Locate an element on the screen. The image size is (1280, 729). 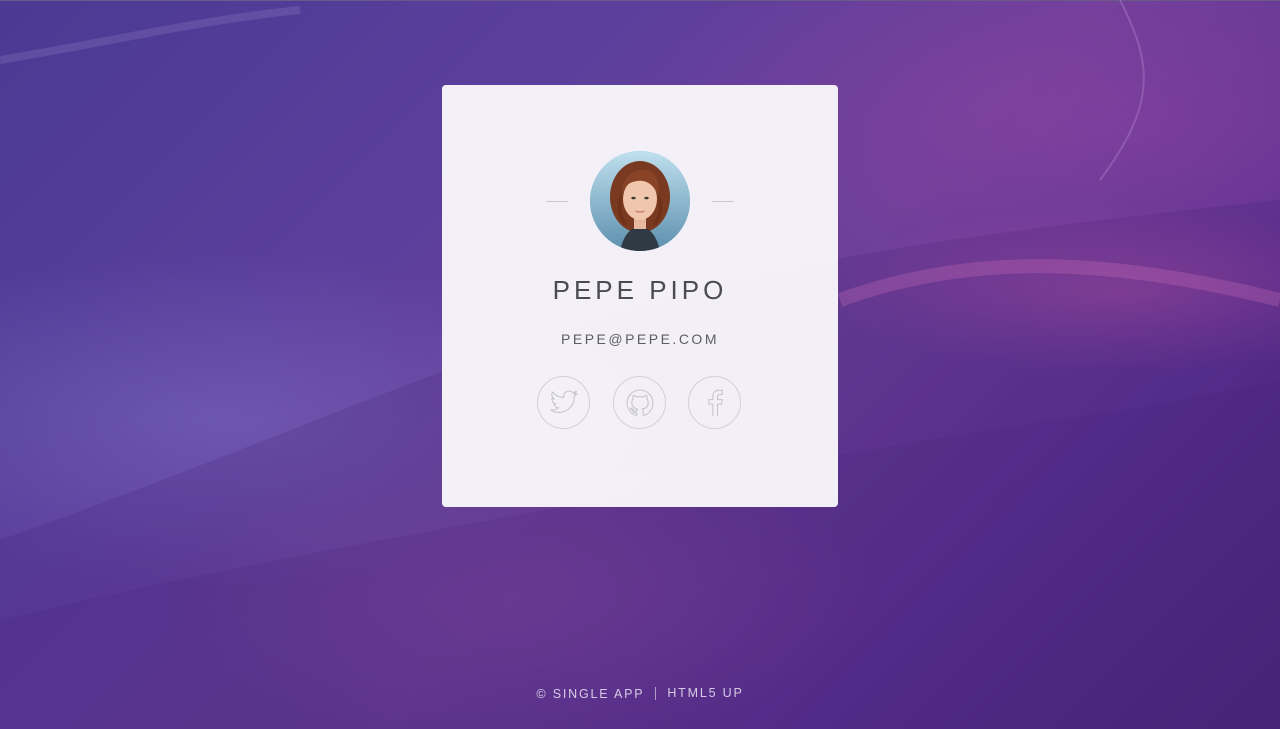
github-button is located at coordinates (639, 402).